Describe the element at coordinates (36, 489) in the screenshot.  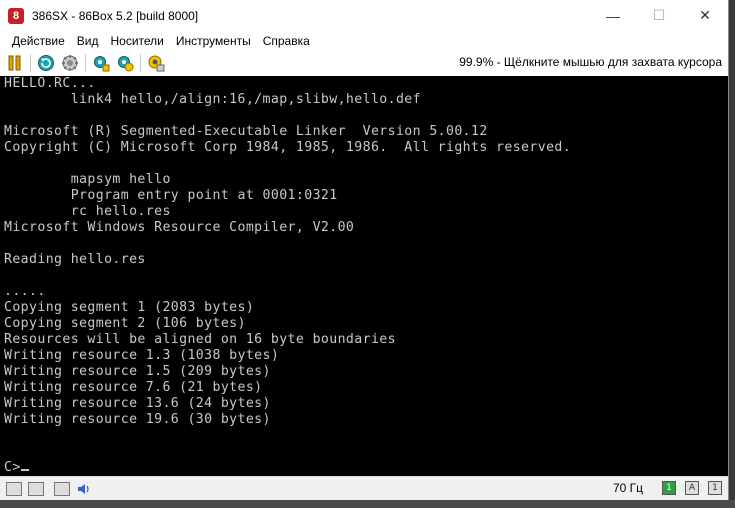
I see `cdrom-drive-icon` at that location.